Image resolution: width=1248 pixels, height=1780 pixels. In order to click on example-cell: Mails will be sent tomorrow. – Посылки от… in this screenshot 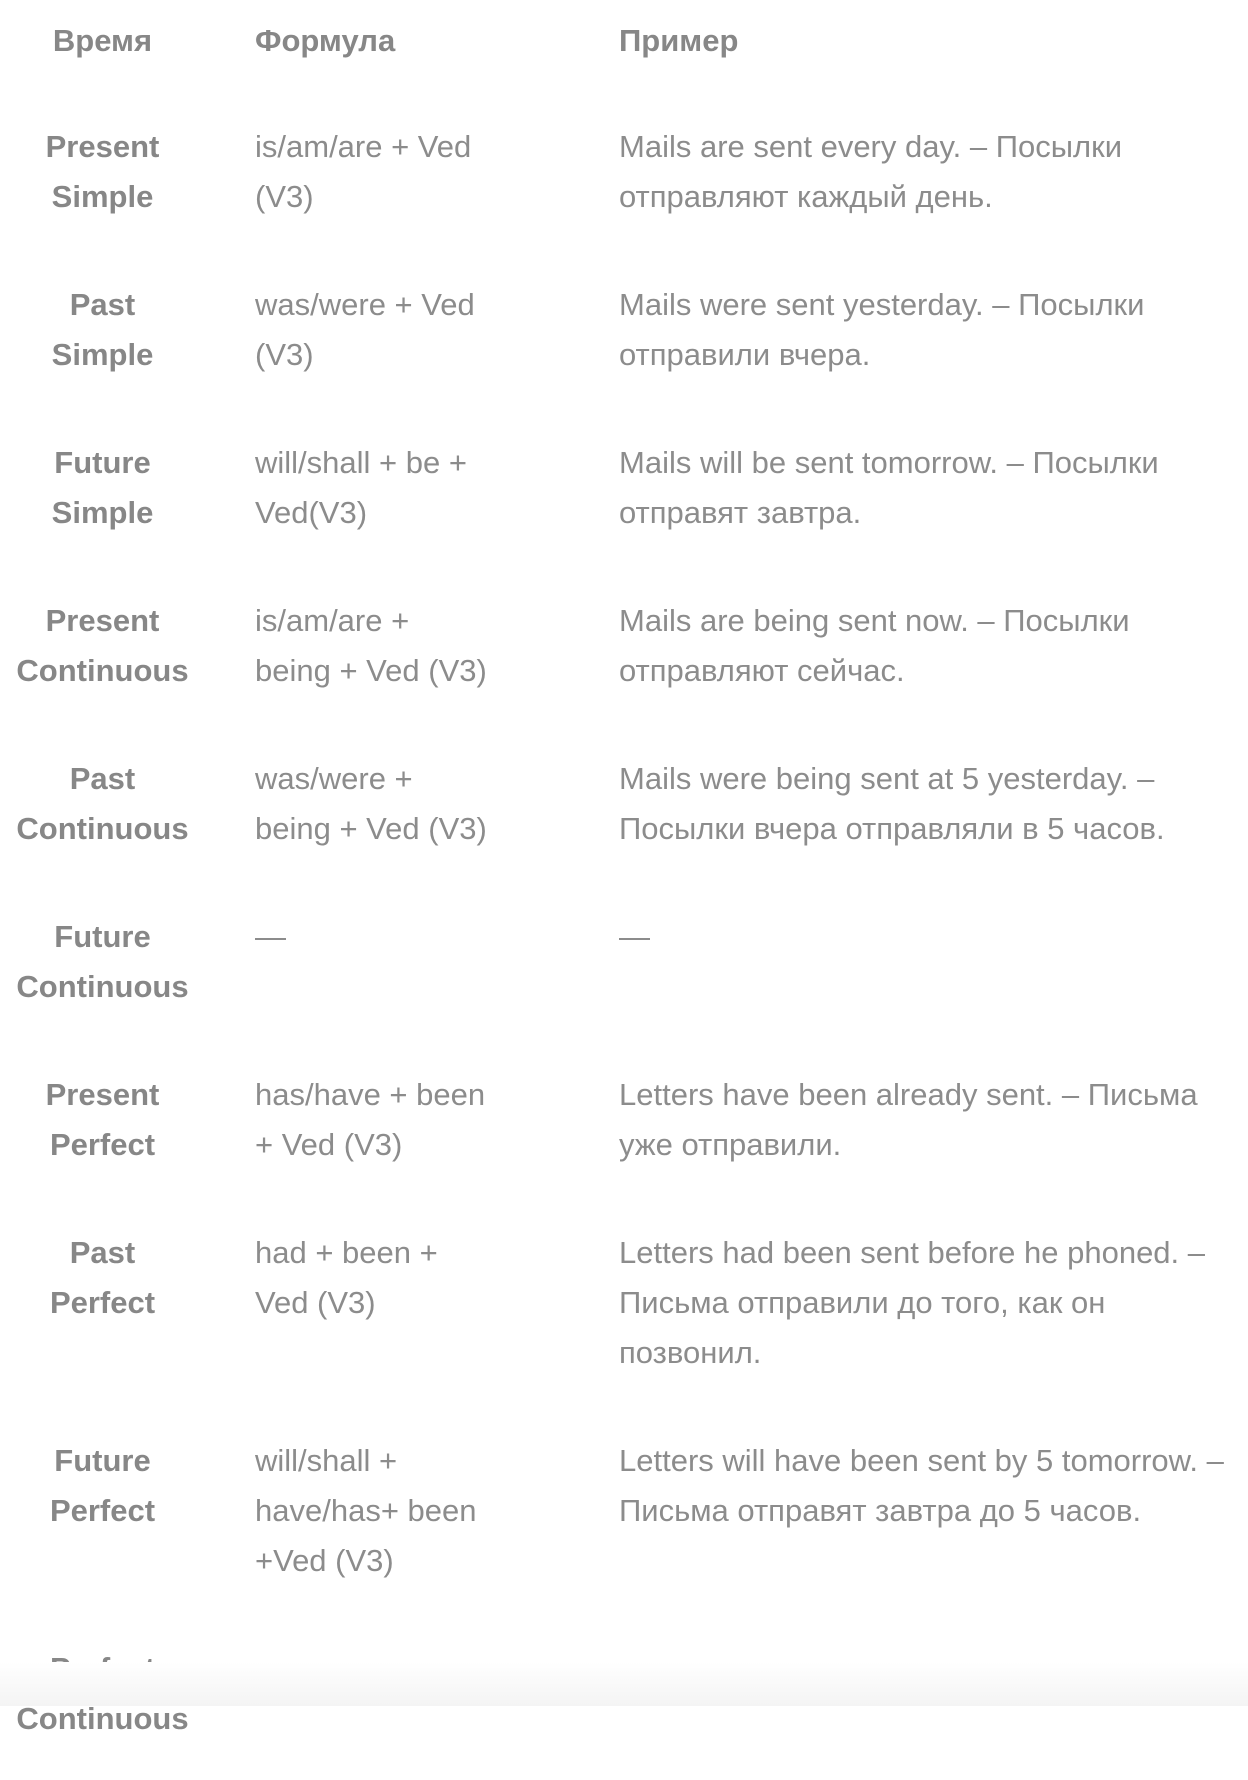, I will do `click(908, 495)`.